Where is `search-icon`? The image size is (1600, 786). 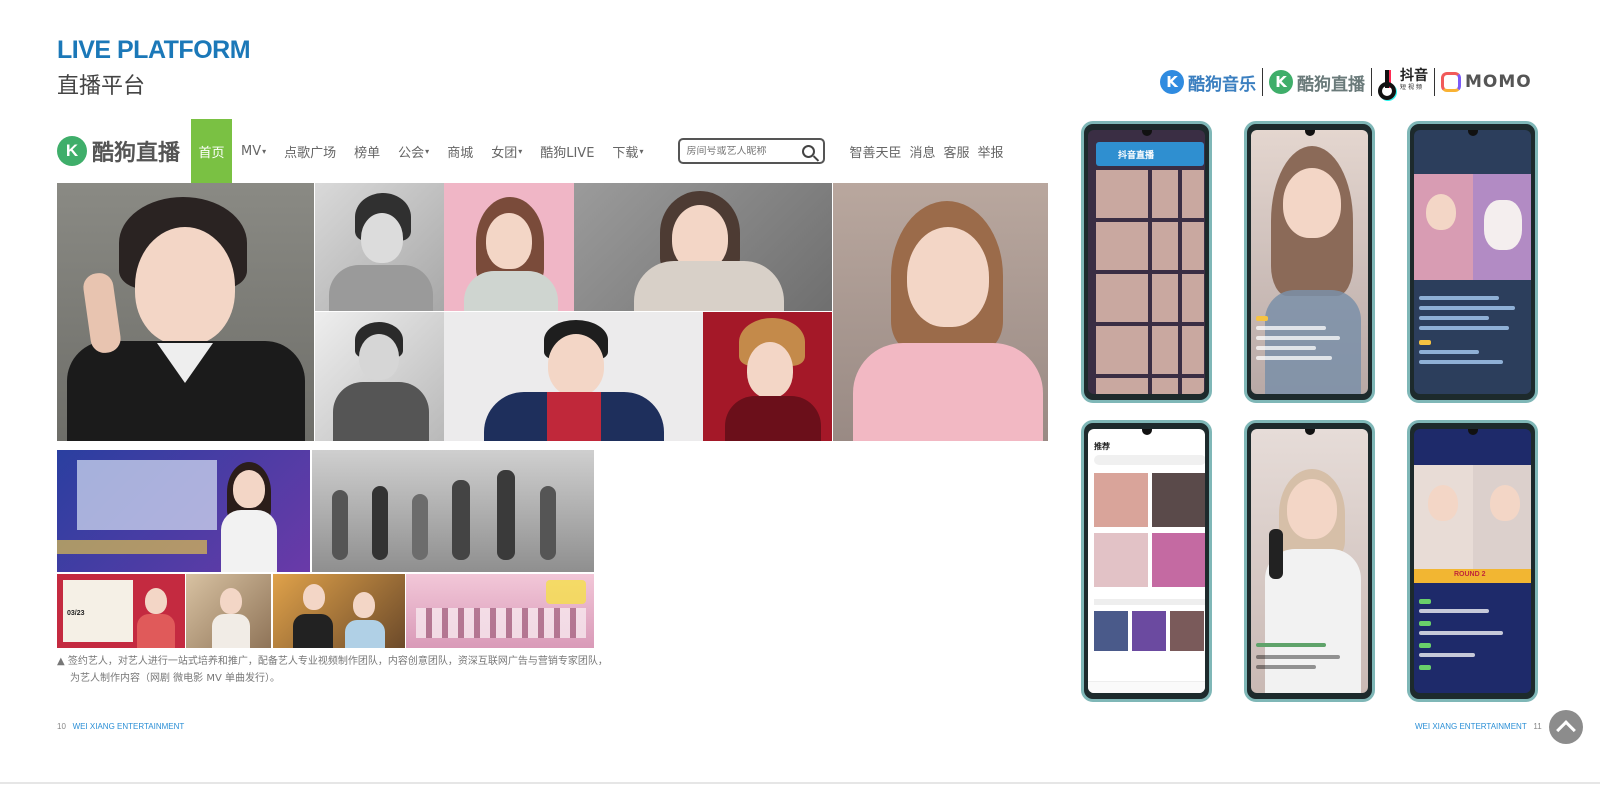
search-icon is located at coordinates (809, 151).